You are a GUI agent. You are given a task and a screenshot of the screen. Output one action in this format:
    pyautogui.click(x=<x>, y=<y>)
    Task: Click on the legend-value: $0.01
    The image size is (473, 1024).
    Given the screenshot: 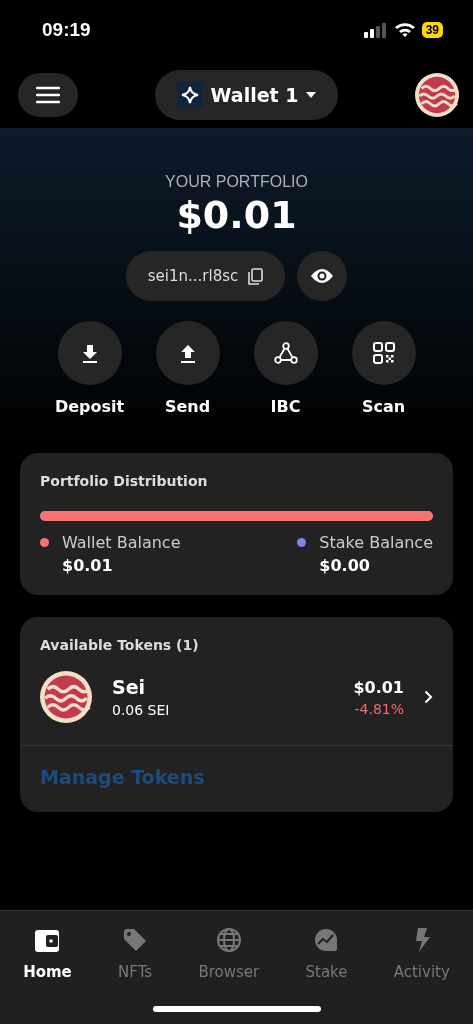 What is the action you would take?
    pyautogui.click(x=88, y=565)
    